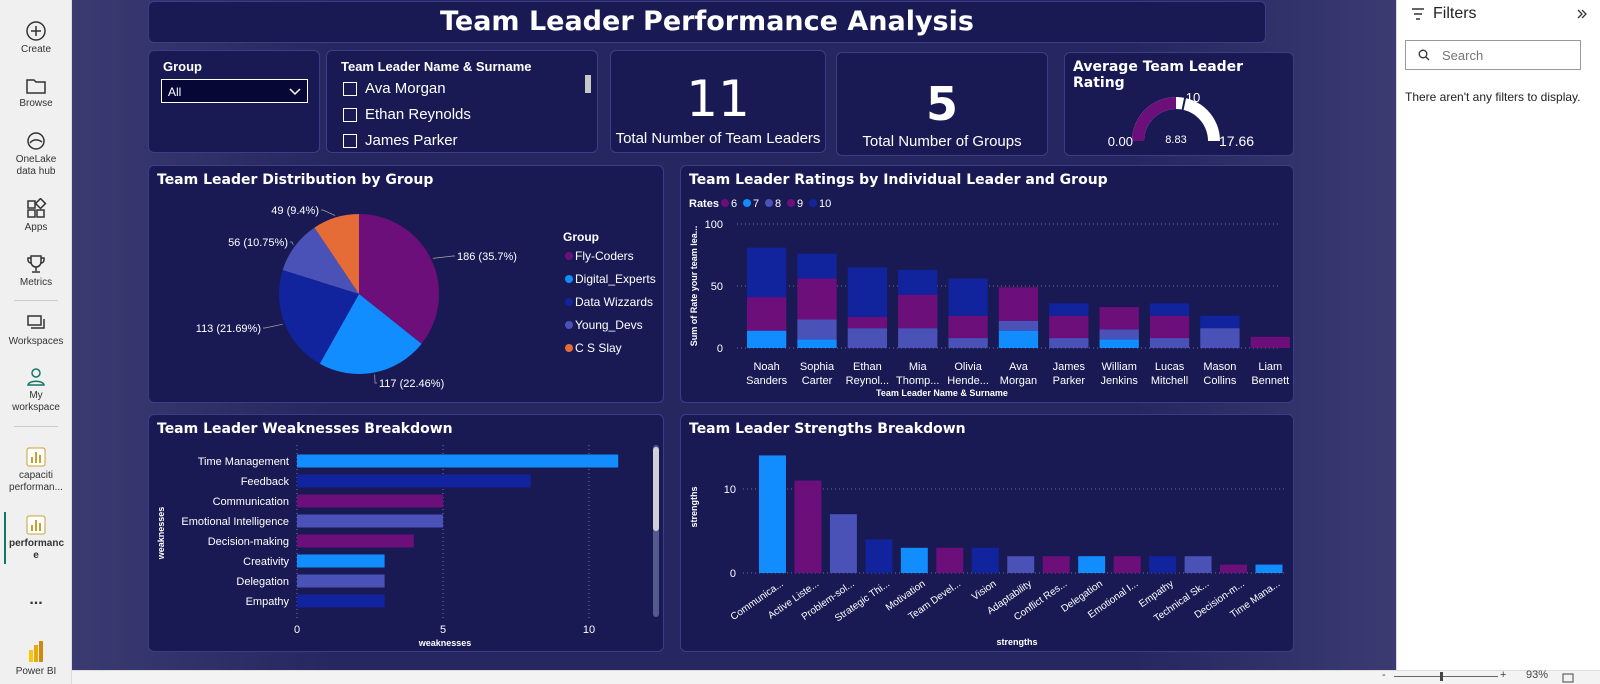 The height and width of the screenshot is (684, 1600). I want to click on group-dropdown-value: All, so click(175, 92).